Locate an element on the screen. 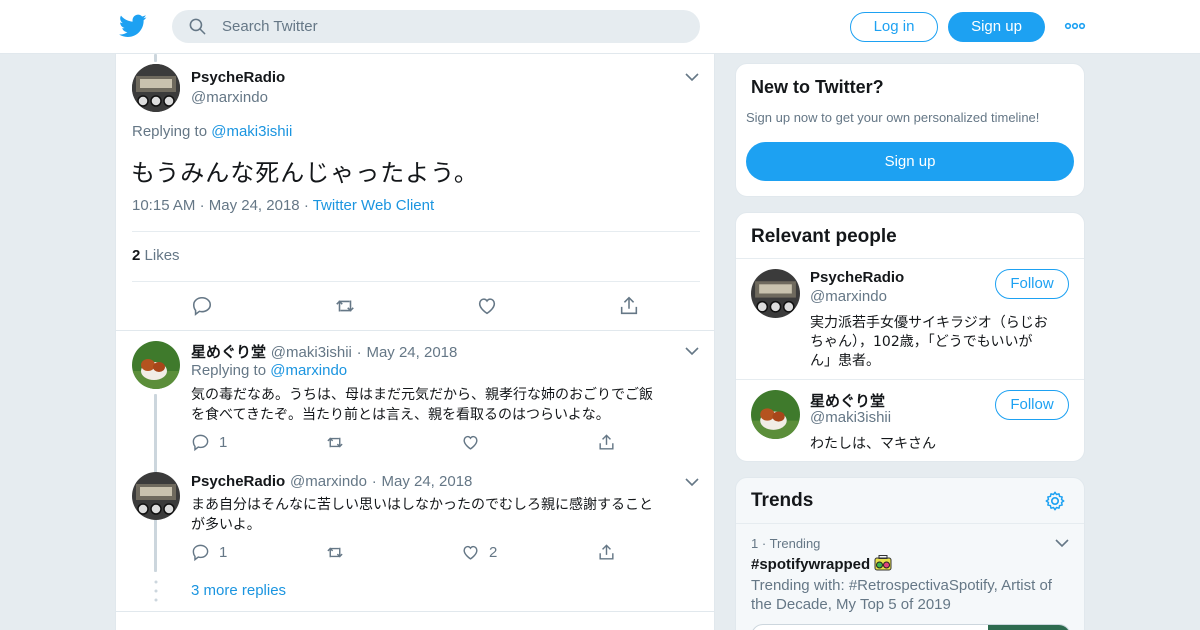 Image resolution: width=1200 pixels, height=630 pixels. trend-meta: 1 · Trending is located at coordinates (785, 543).